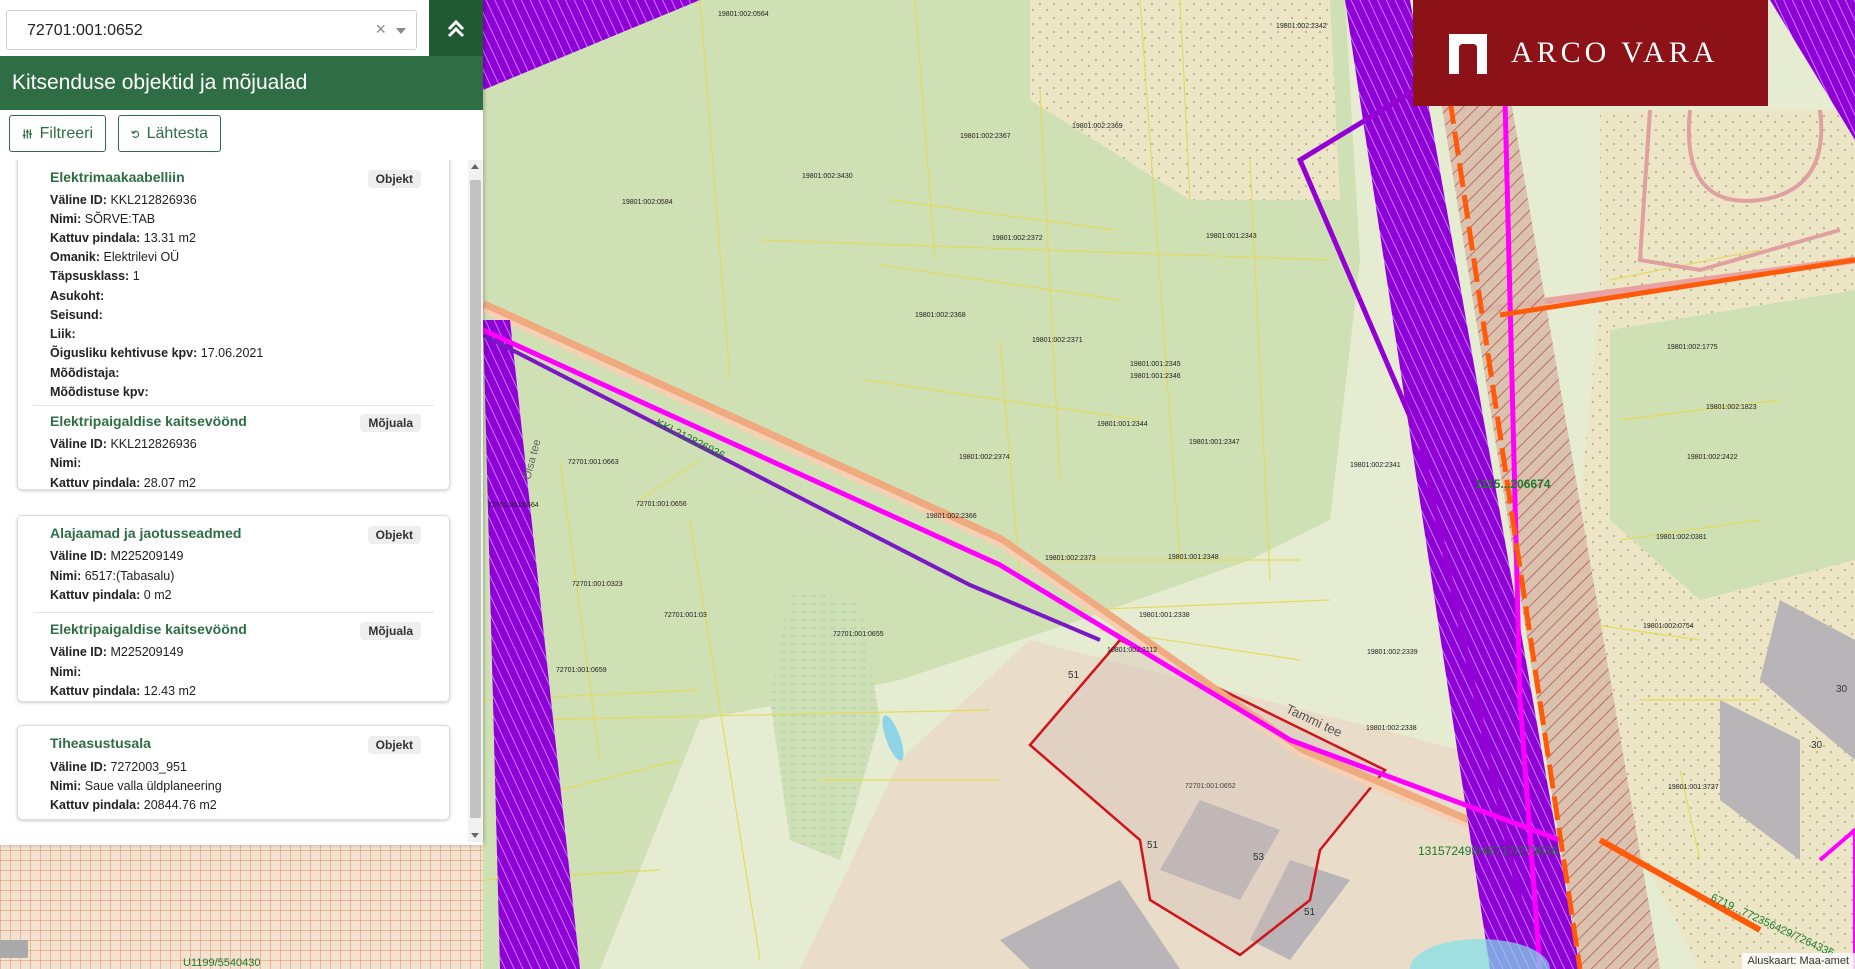 This screenshot has height=969, width=1855. Describe the element at coordinates (1681, 537) in the screenshot. I see `parcel-label: 19801:002:0381` at that location.